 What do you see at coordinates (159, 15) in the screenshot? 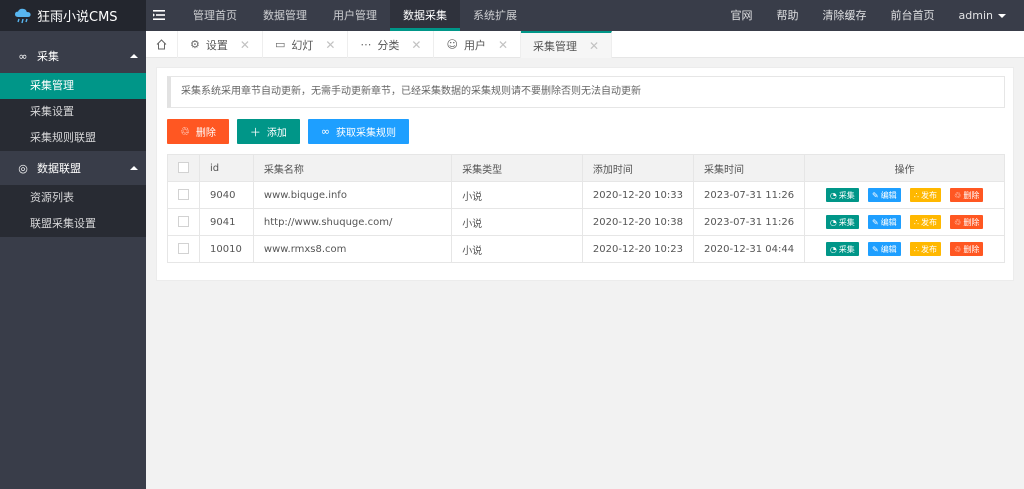
I see `menu-toggle-icon` at bounding box center [159, 15].